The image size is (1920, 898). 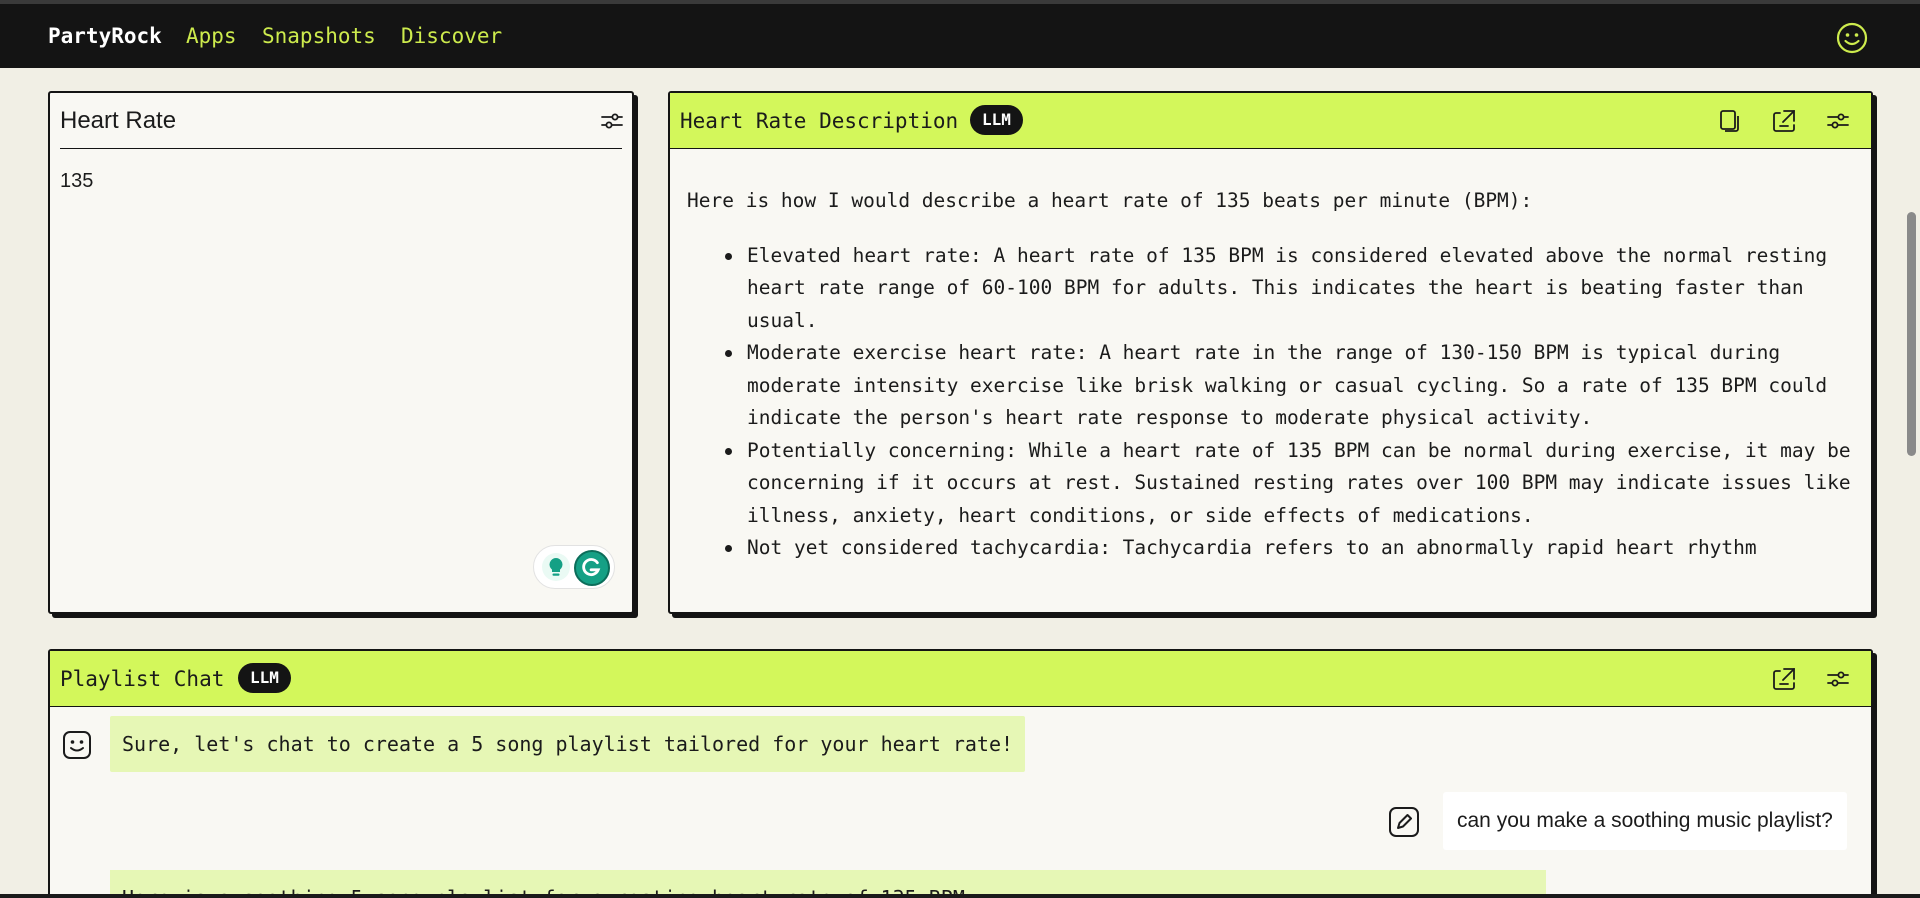 What do you see at coordinates (118, 120) in the screenshot?
I see `widget-title: Heart Rate` at bounding box center [118, 120].